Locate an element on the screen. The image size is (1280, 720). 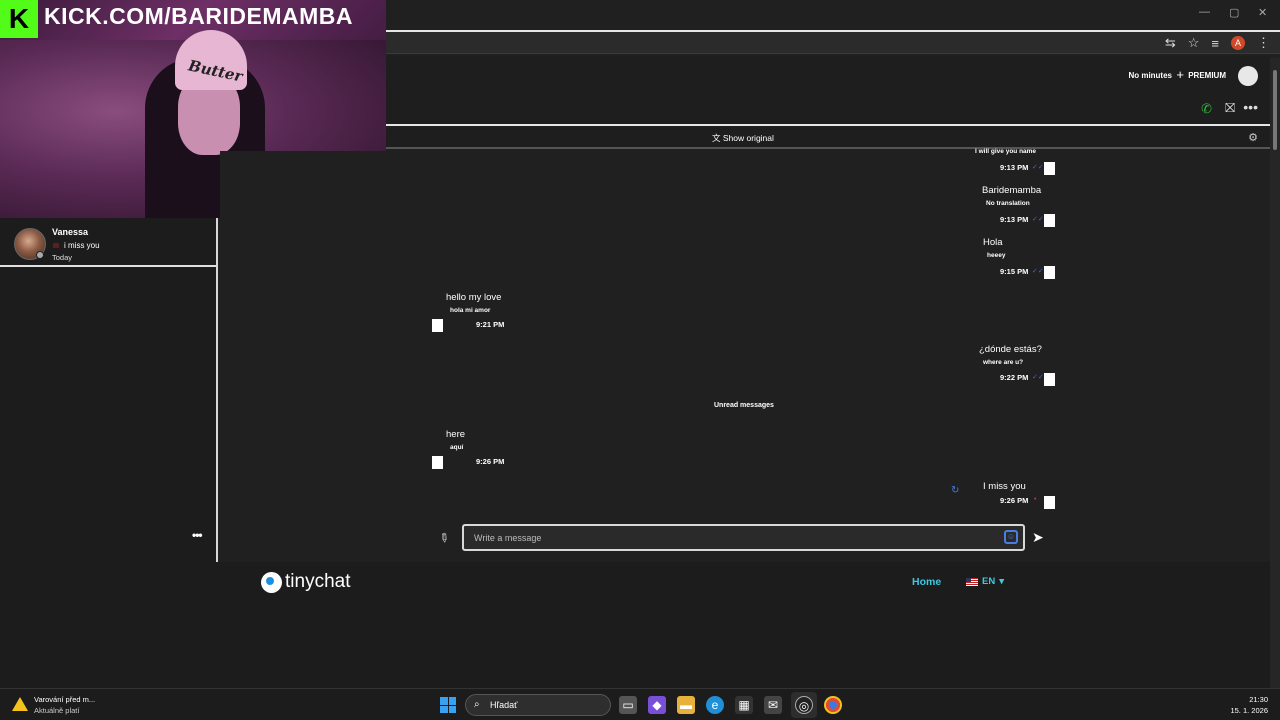
show-original-label: Show original is located at coordinates (748, 138).